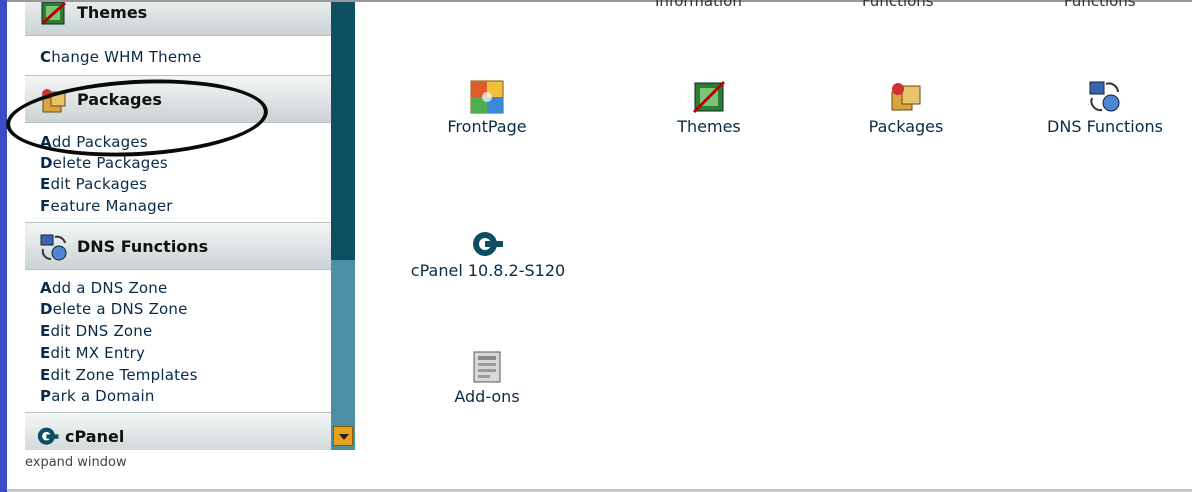 Image resolution: width=1192 pixels, height=492 pixels. Describe the element at coordinates (95, 436) in the screenshot. I see `sidebar-header-title: cPanel` at that location.